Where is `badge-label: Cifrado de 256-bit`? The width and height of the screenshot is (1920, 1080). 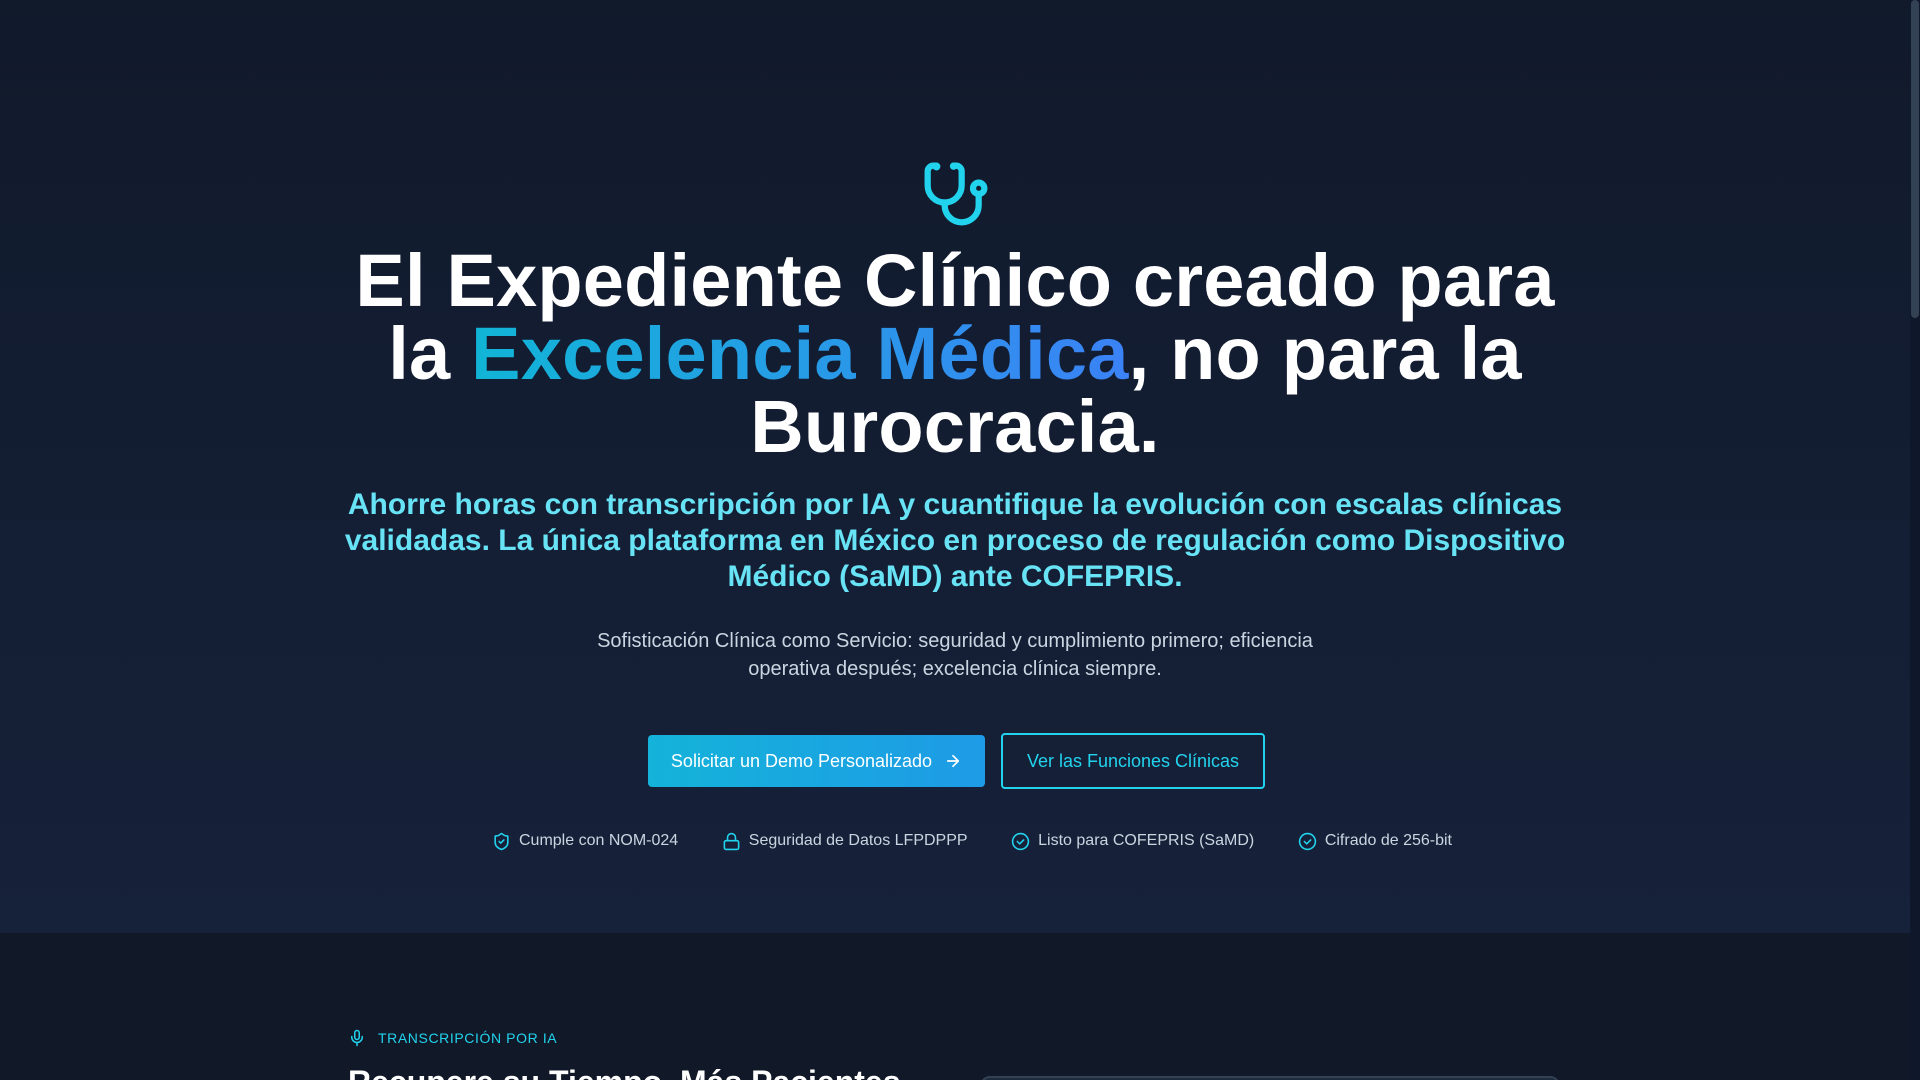 badge-label: Cifrado de 256-bit is located at coordinates (1388, 840).